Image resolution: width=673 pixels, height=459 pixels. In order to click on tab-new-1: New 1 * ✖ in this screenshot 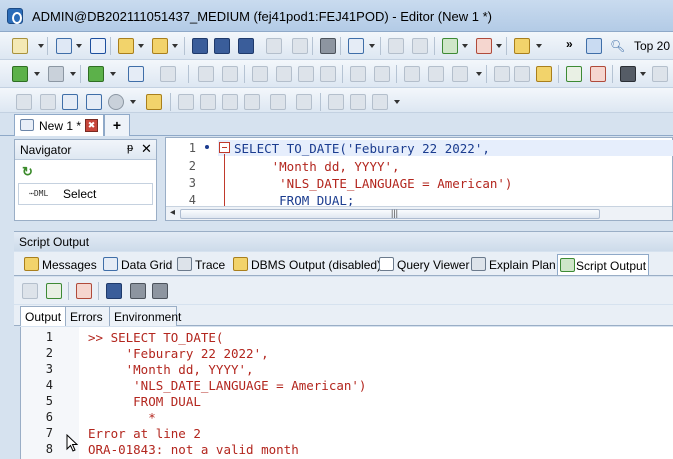, I will do `click(59, 125)`.